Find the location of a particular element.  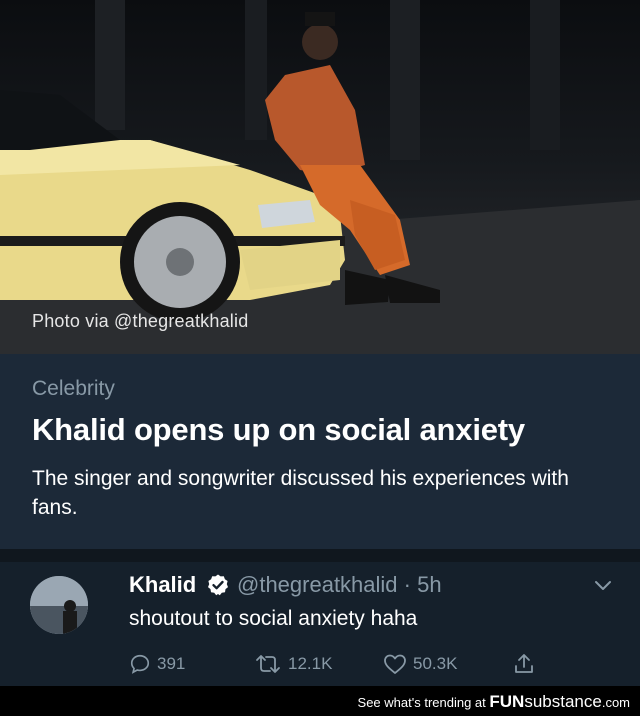

article-category: Celebrity is located at coordinates (73, 388).